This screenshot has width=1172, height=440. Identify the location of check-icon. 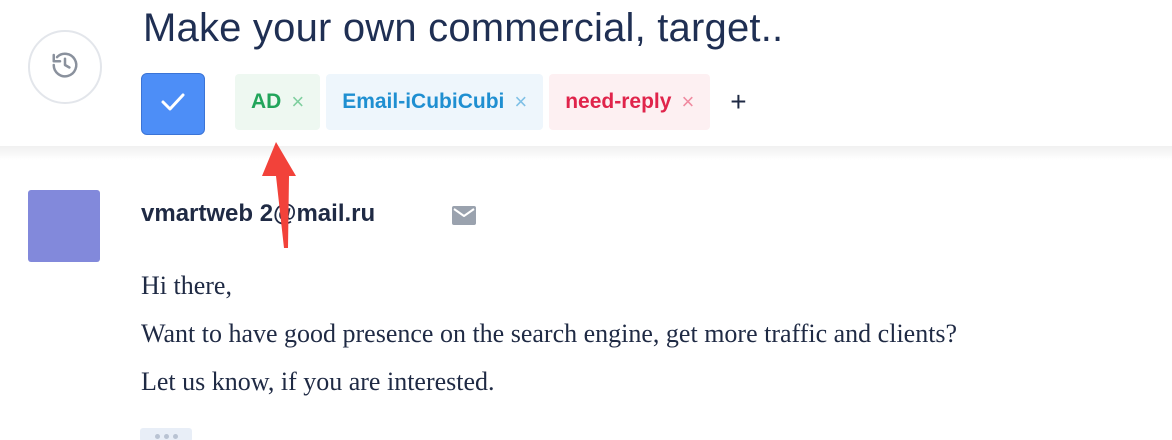
(173, 104).